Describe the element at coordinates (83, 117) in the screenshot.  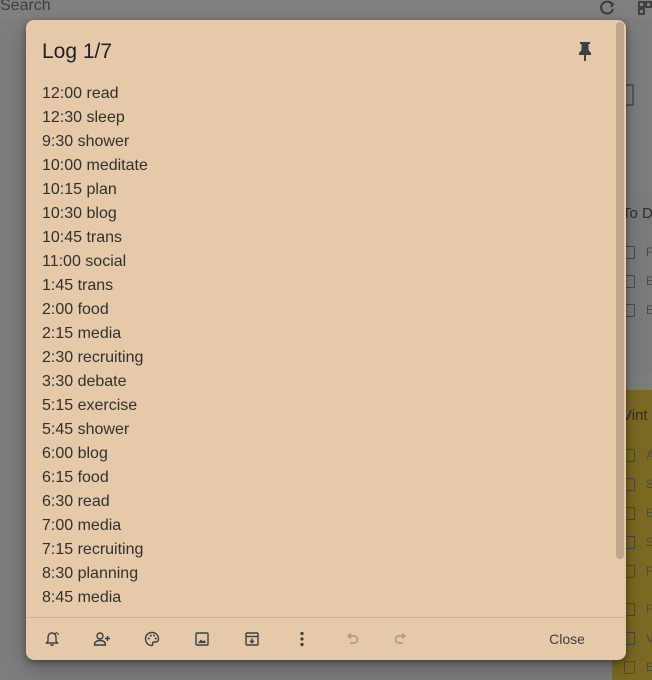
I see `log-line: 12:30 sleep` at that location.